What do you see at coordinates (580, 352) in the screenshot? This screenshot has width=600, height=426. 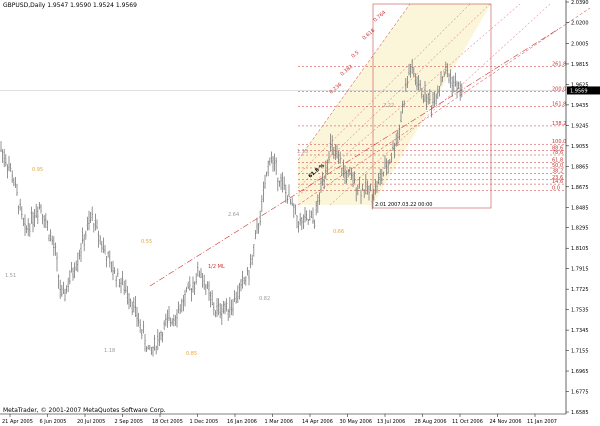 I see `y-tick-label: 1.7155` at bounding box center [580, 352].